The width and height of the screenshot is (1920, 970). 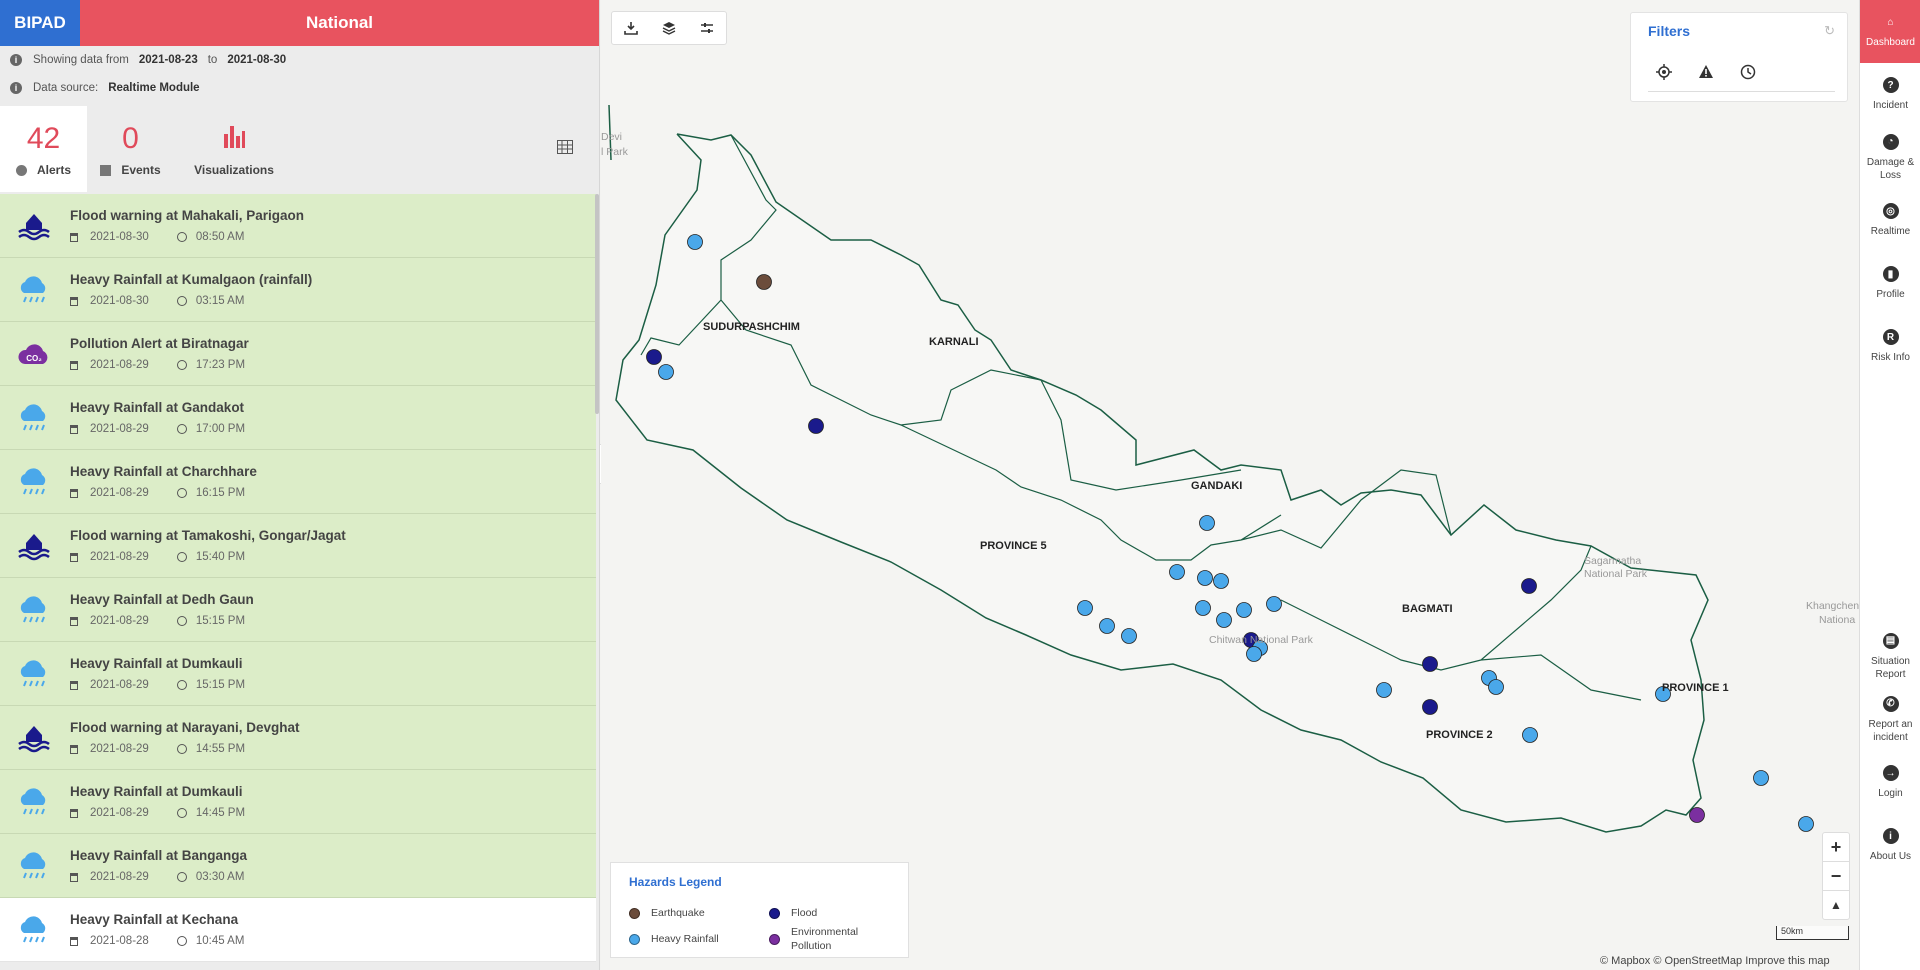 I want to click on r-icon: R, so click(x=1890, y=337).